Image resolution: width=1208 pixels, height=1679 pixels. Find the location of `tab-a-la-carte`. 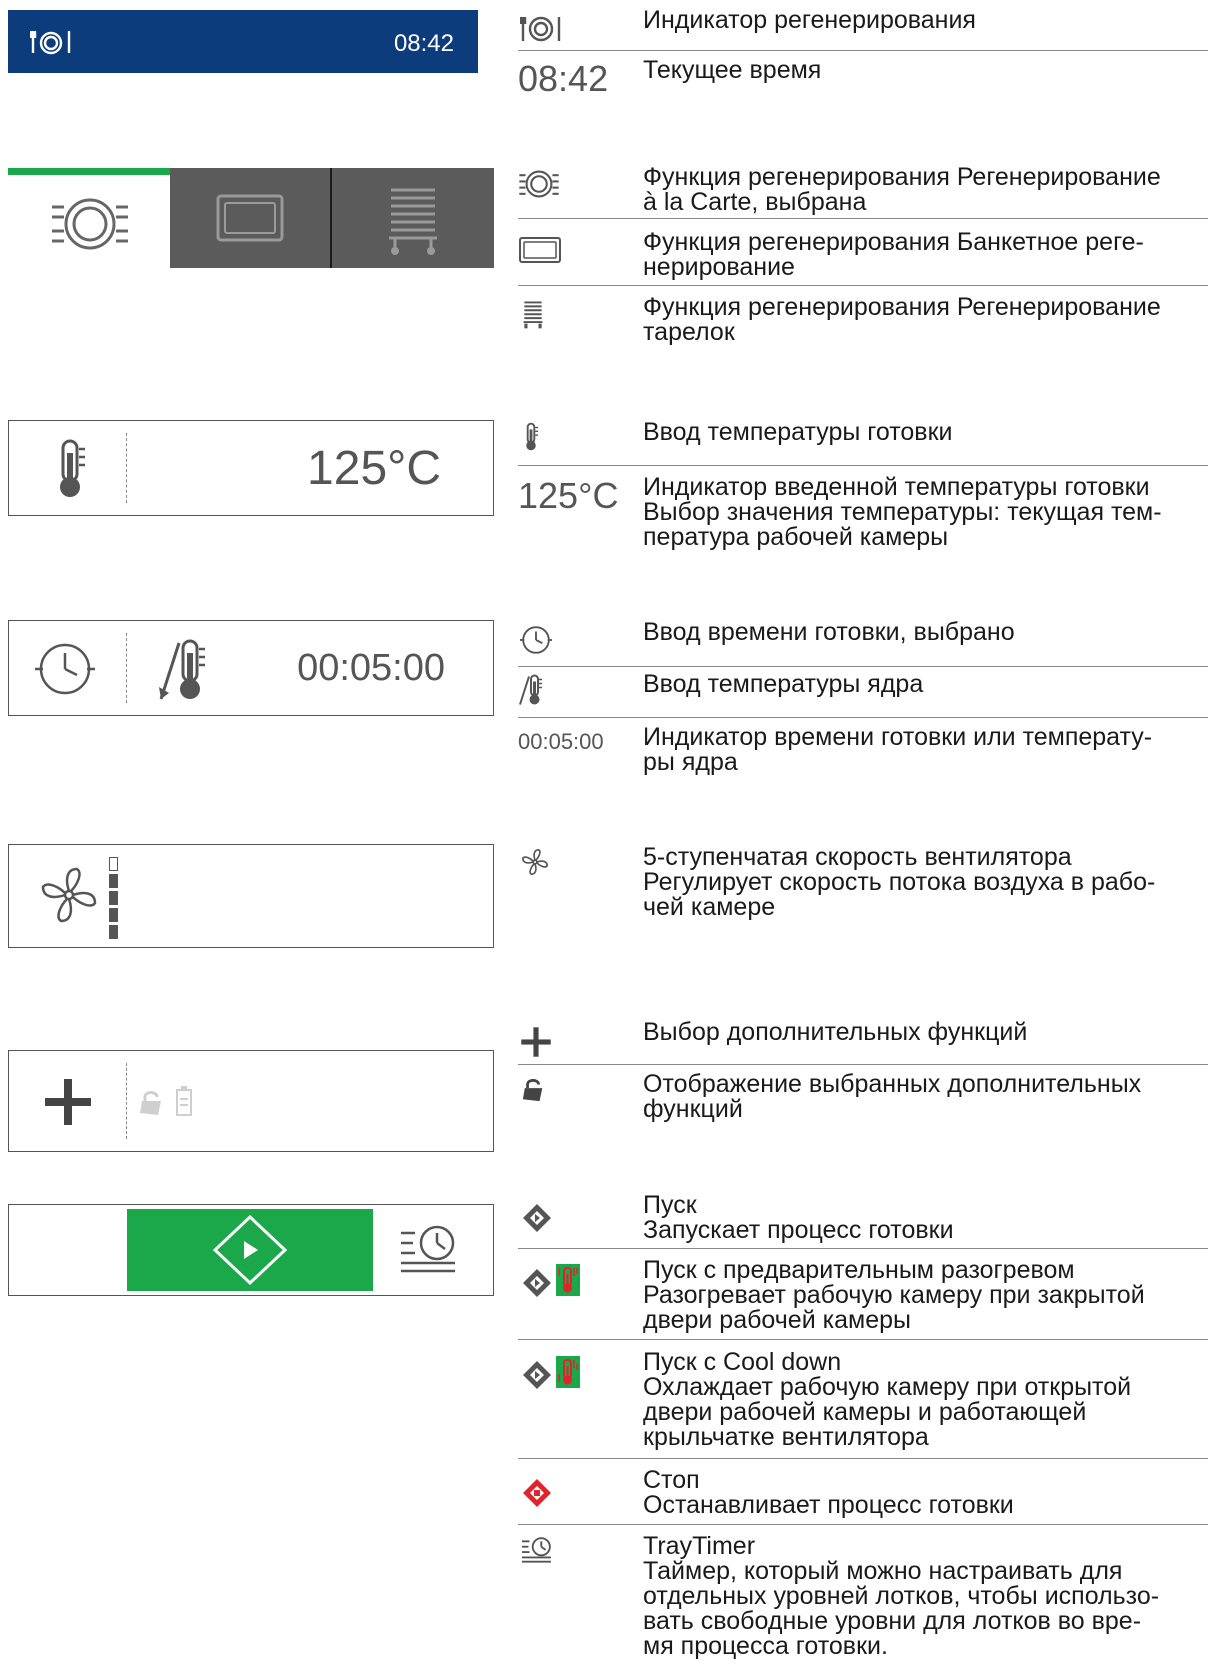

tab-a-la-carte is located at coordinates (89, 218).